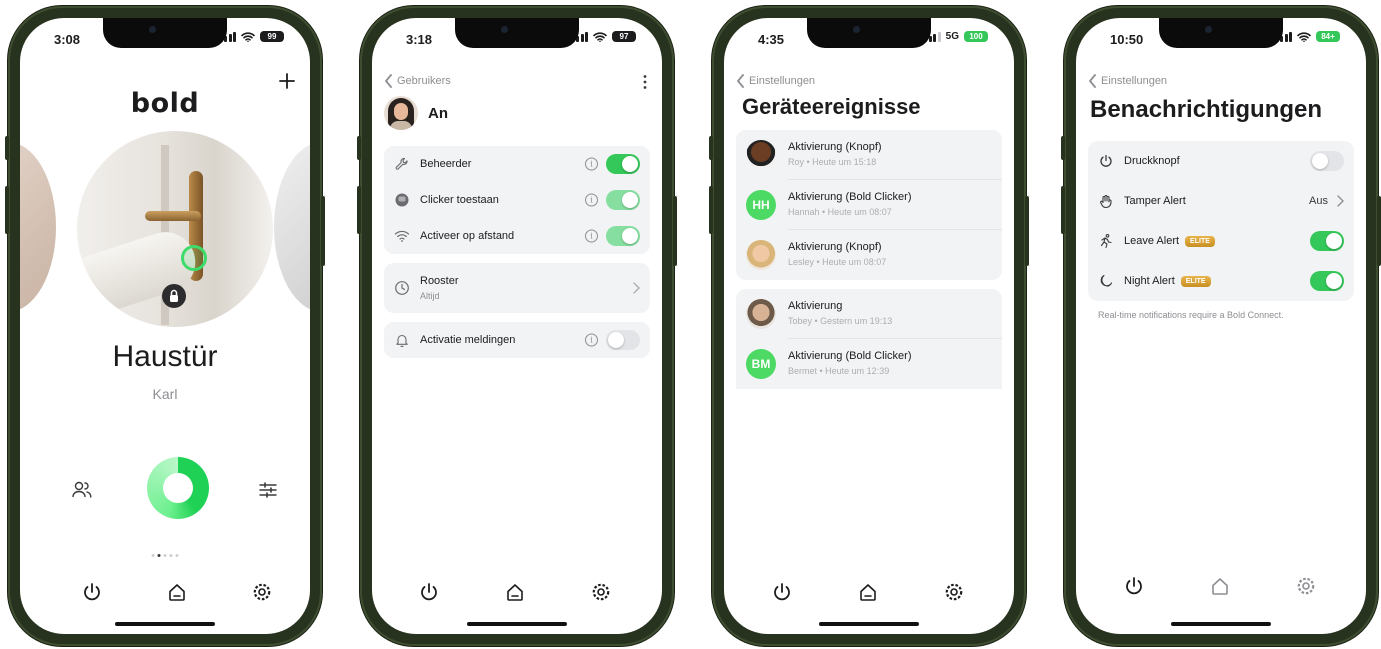 The width and height of the screenshot is (1381, 649). Describe the element at coordinates (623, 236) in the screenshot. I see `remote-toggle` at that location.